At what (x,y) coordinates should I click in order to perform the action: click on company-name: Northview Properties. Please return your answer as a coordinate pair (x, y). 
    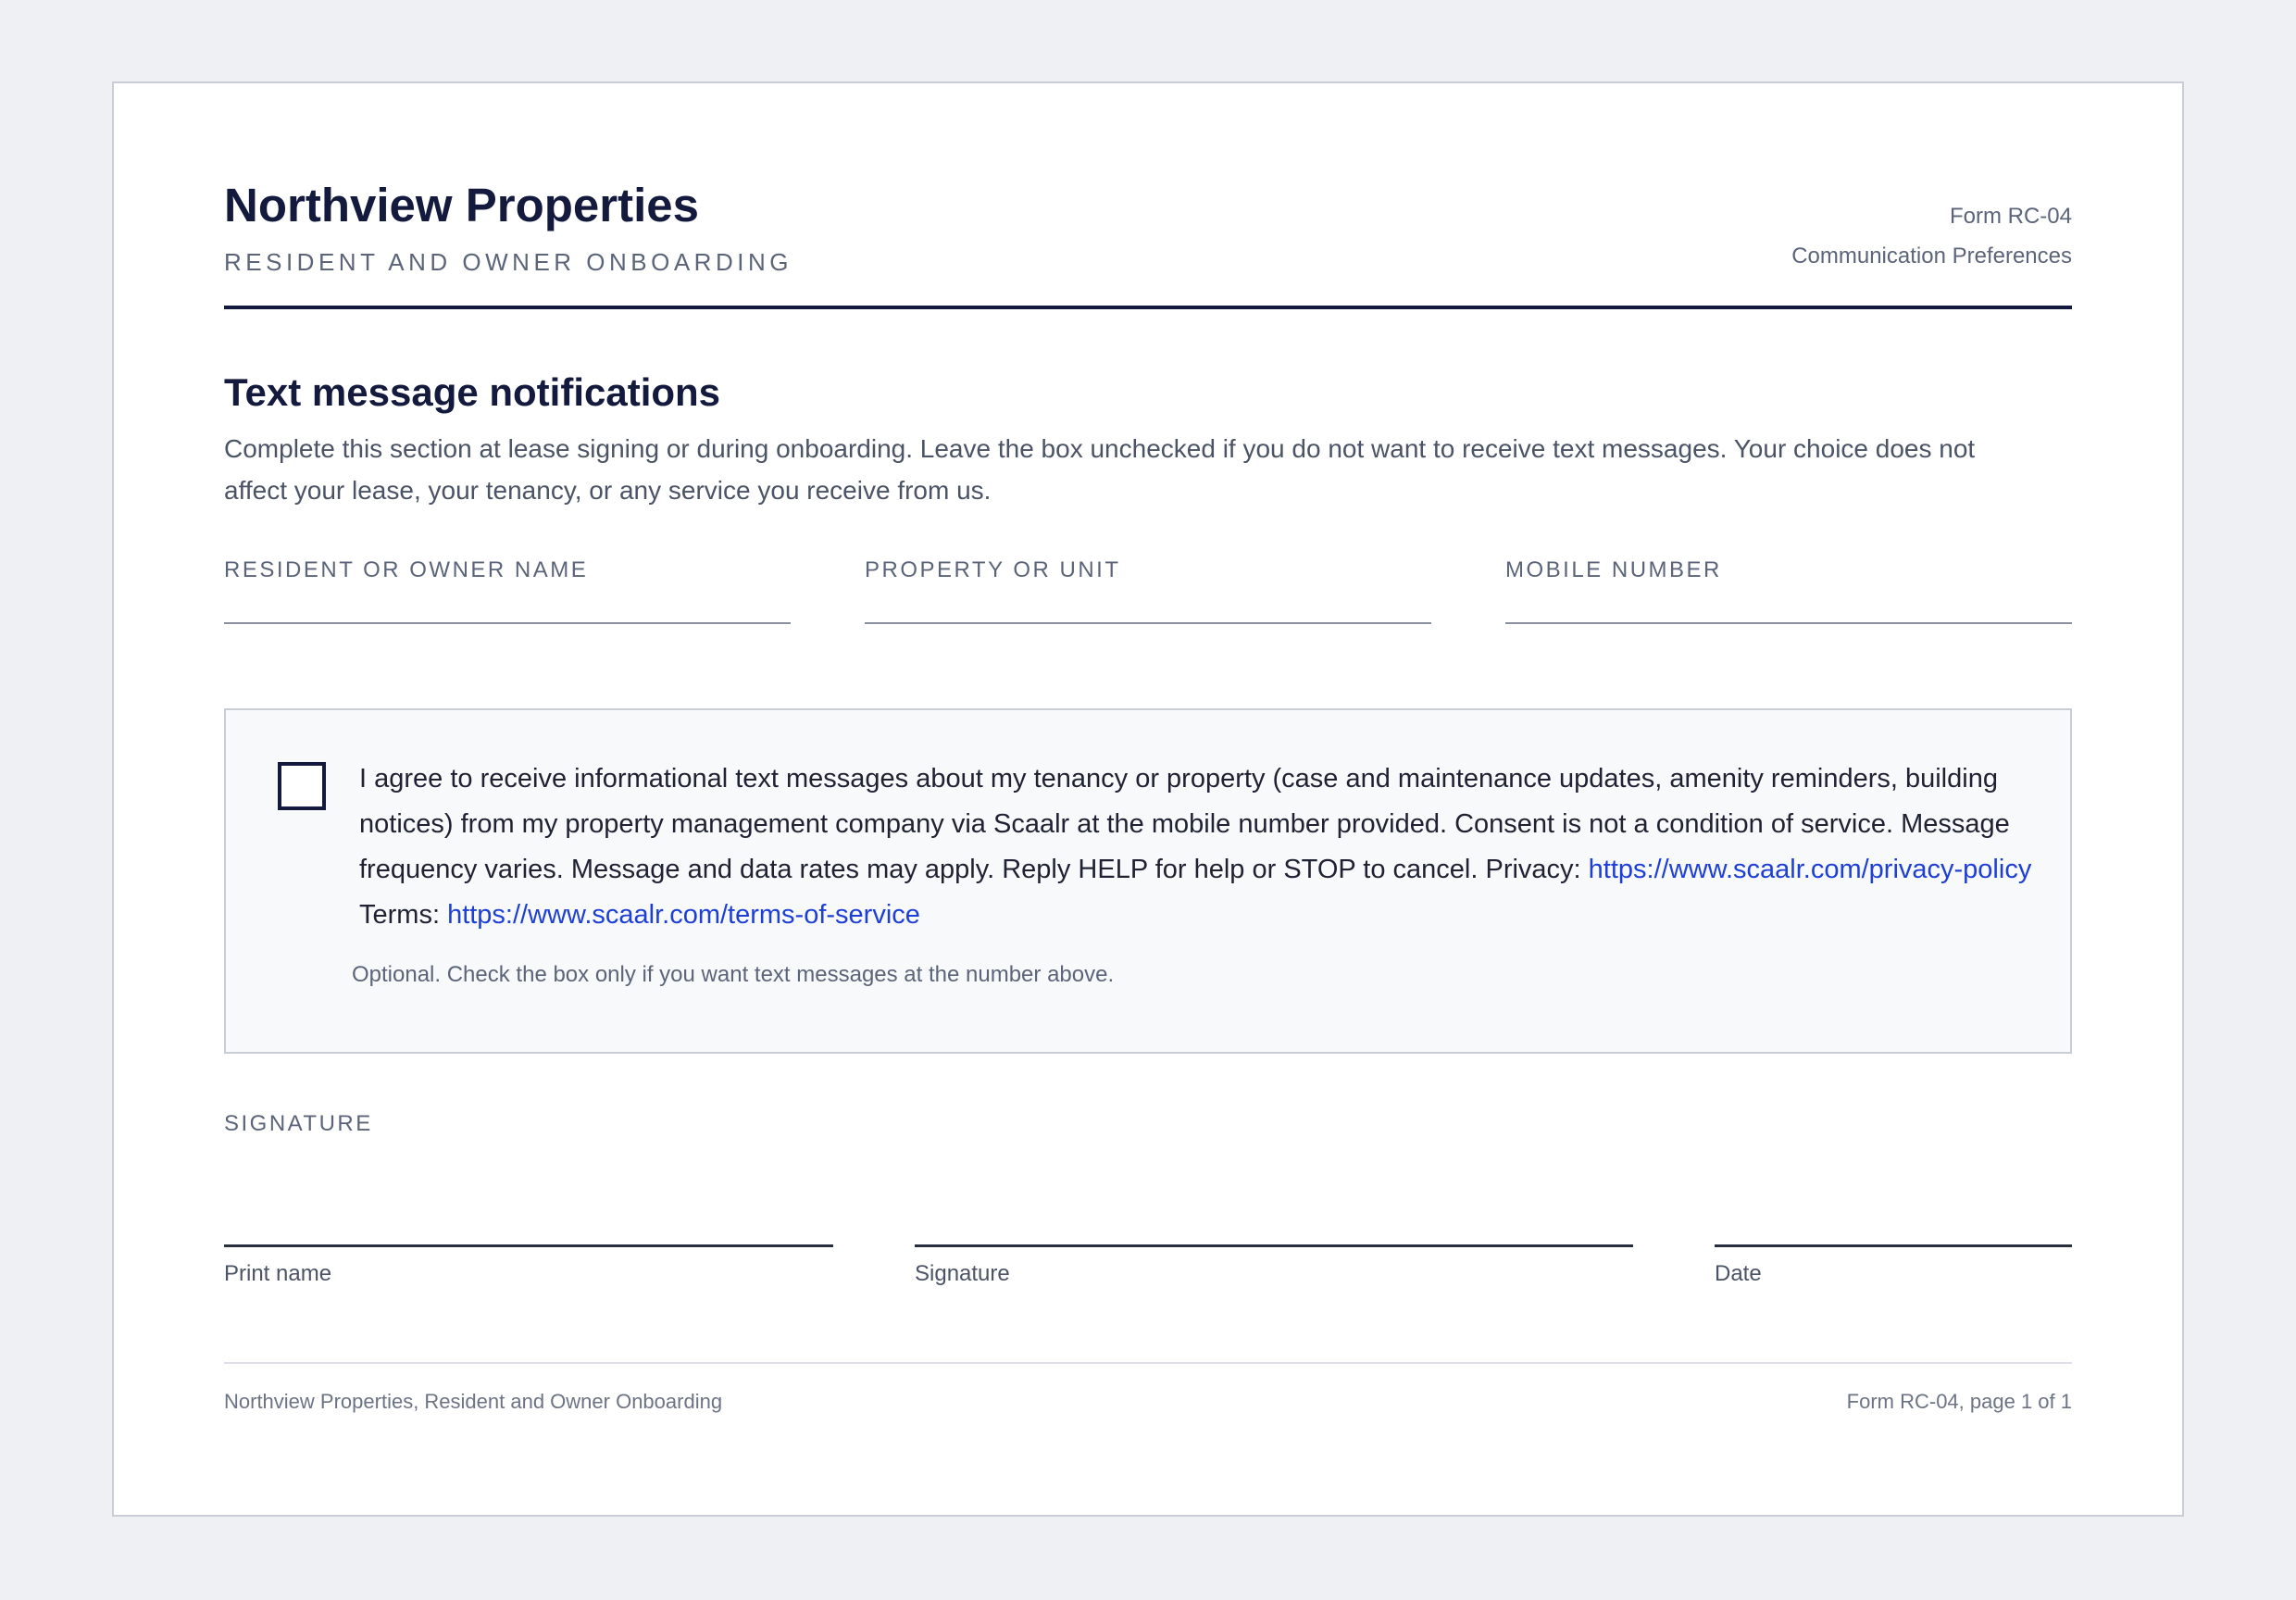
    Looking at the image, I should click on (461, 205).